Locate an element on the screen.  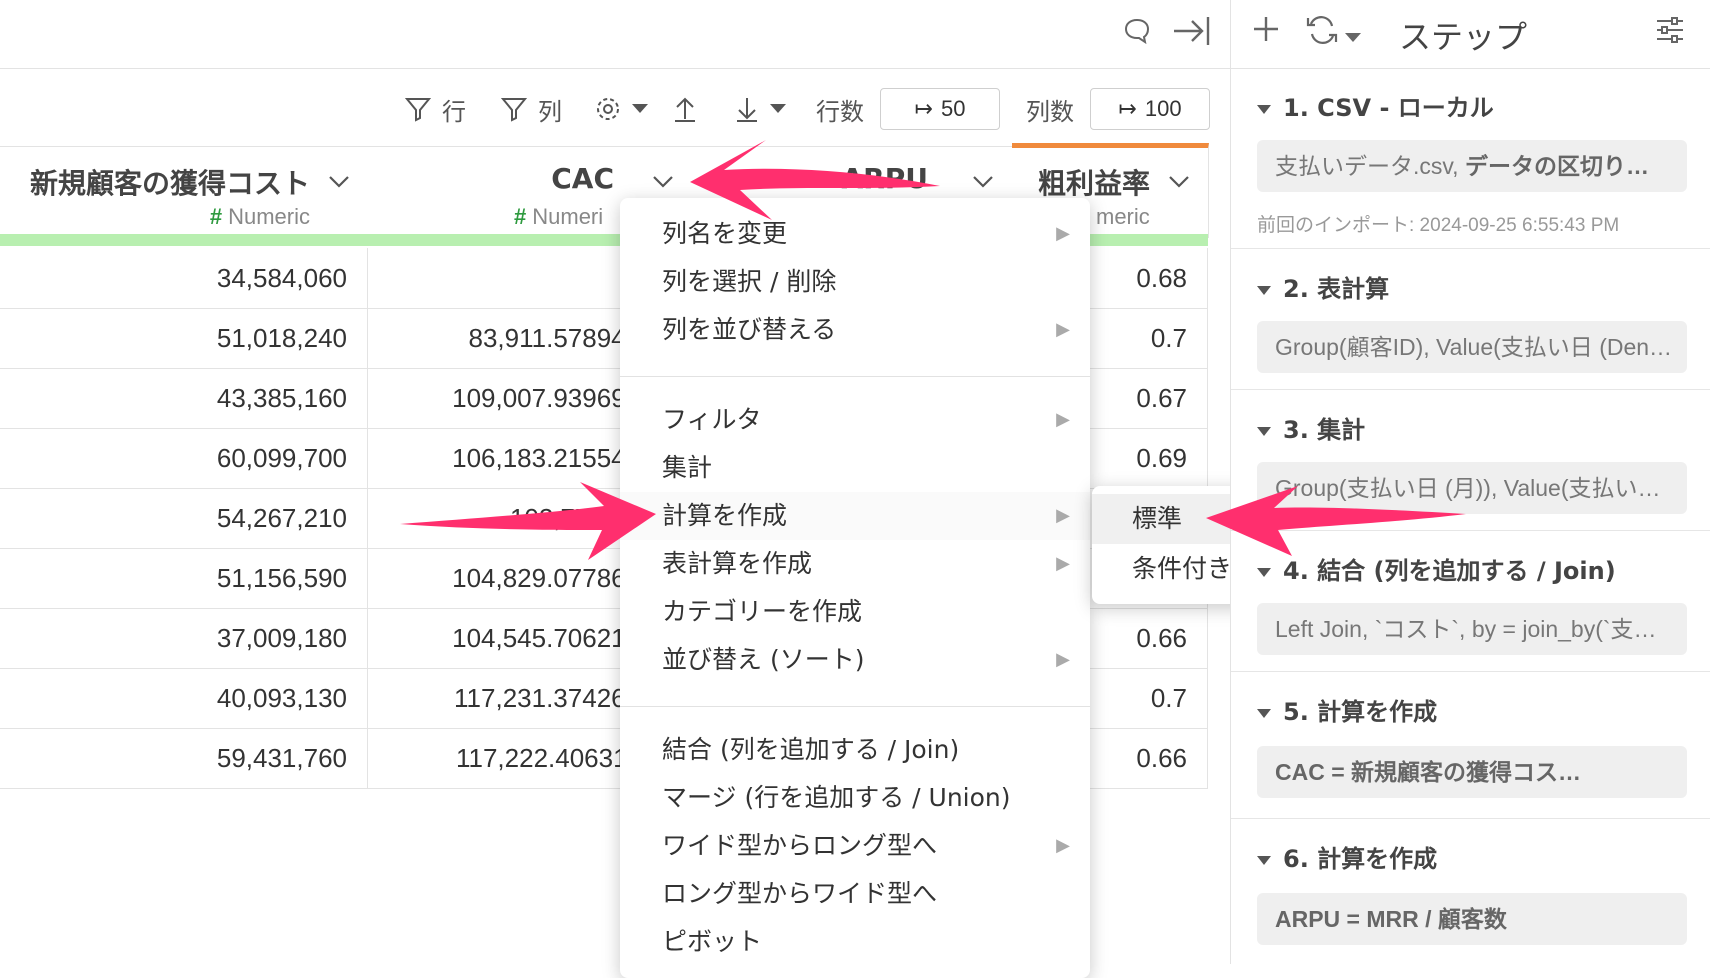
menu-item-select-delete-column: 列を選択 / 削除 is located at coordinates (855, 282).